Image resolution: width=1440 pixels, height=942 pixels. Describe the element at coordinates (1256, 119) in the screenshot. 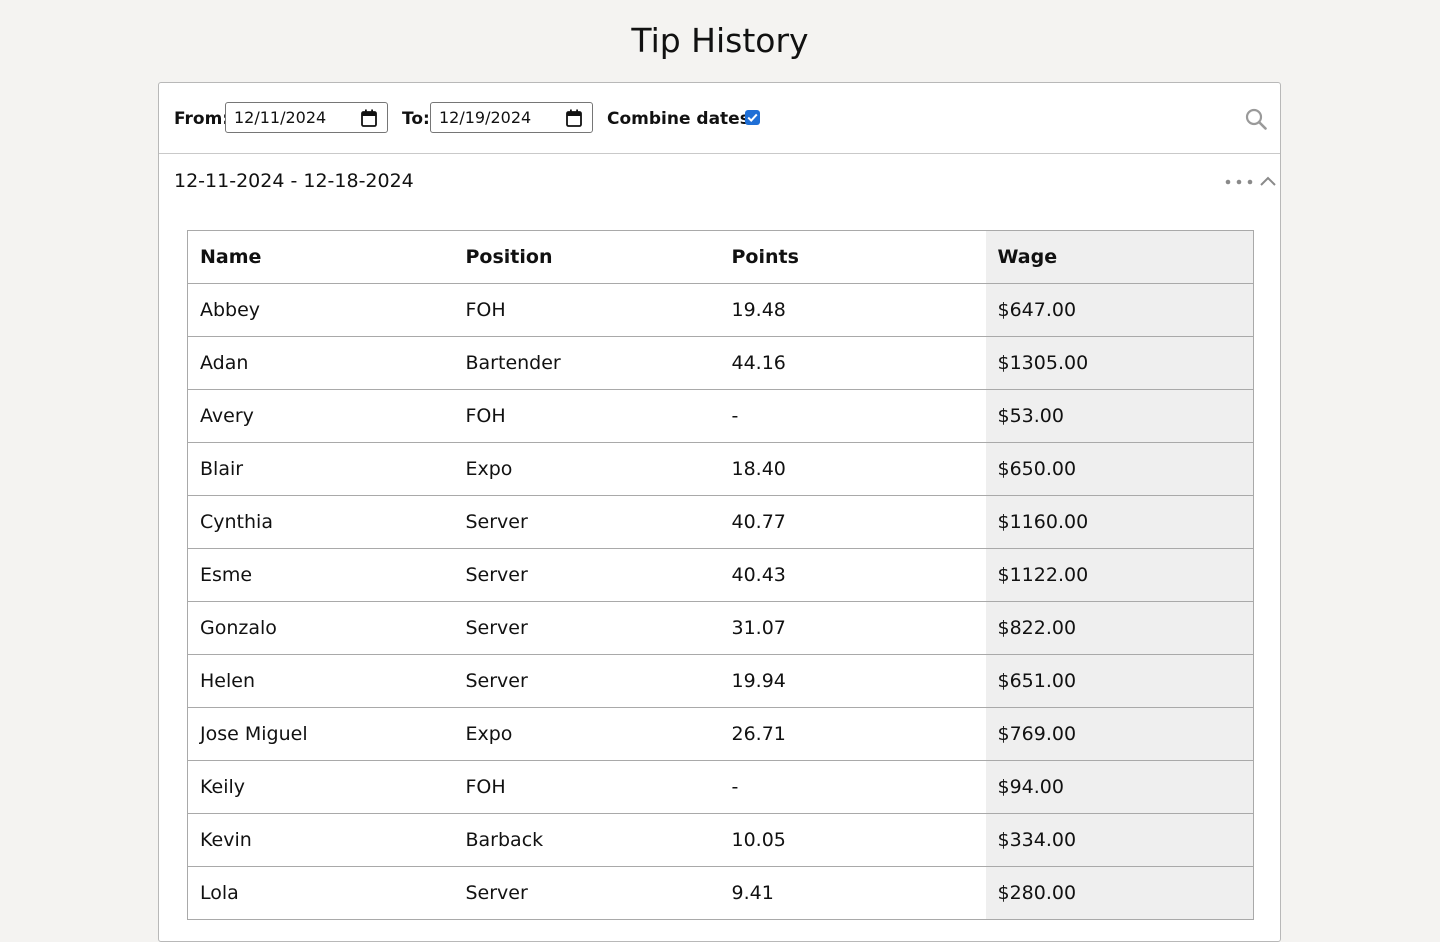

I see `search-icon` at that location.